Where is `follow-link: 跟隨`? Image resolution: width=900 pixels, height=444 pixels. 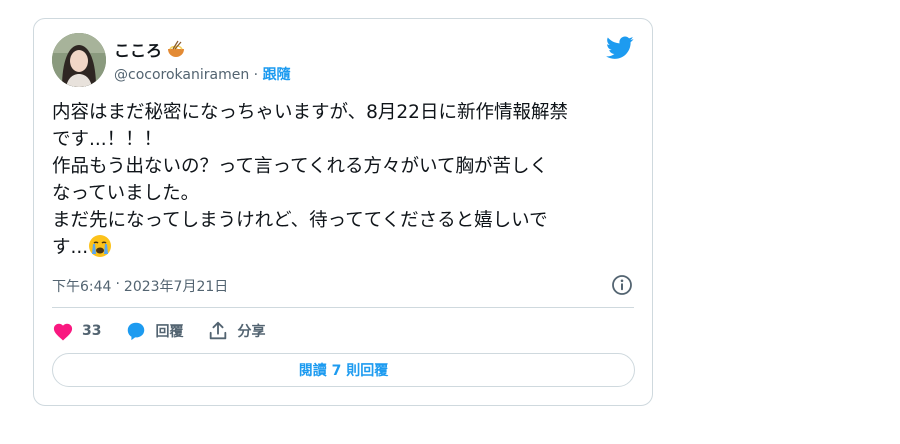
follow-link: 跟隨 is located at coordinates (277, 75).